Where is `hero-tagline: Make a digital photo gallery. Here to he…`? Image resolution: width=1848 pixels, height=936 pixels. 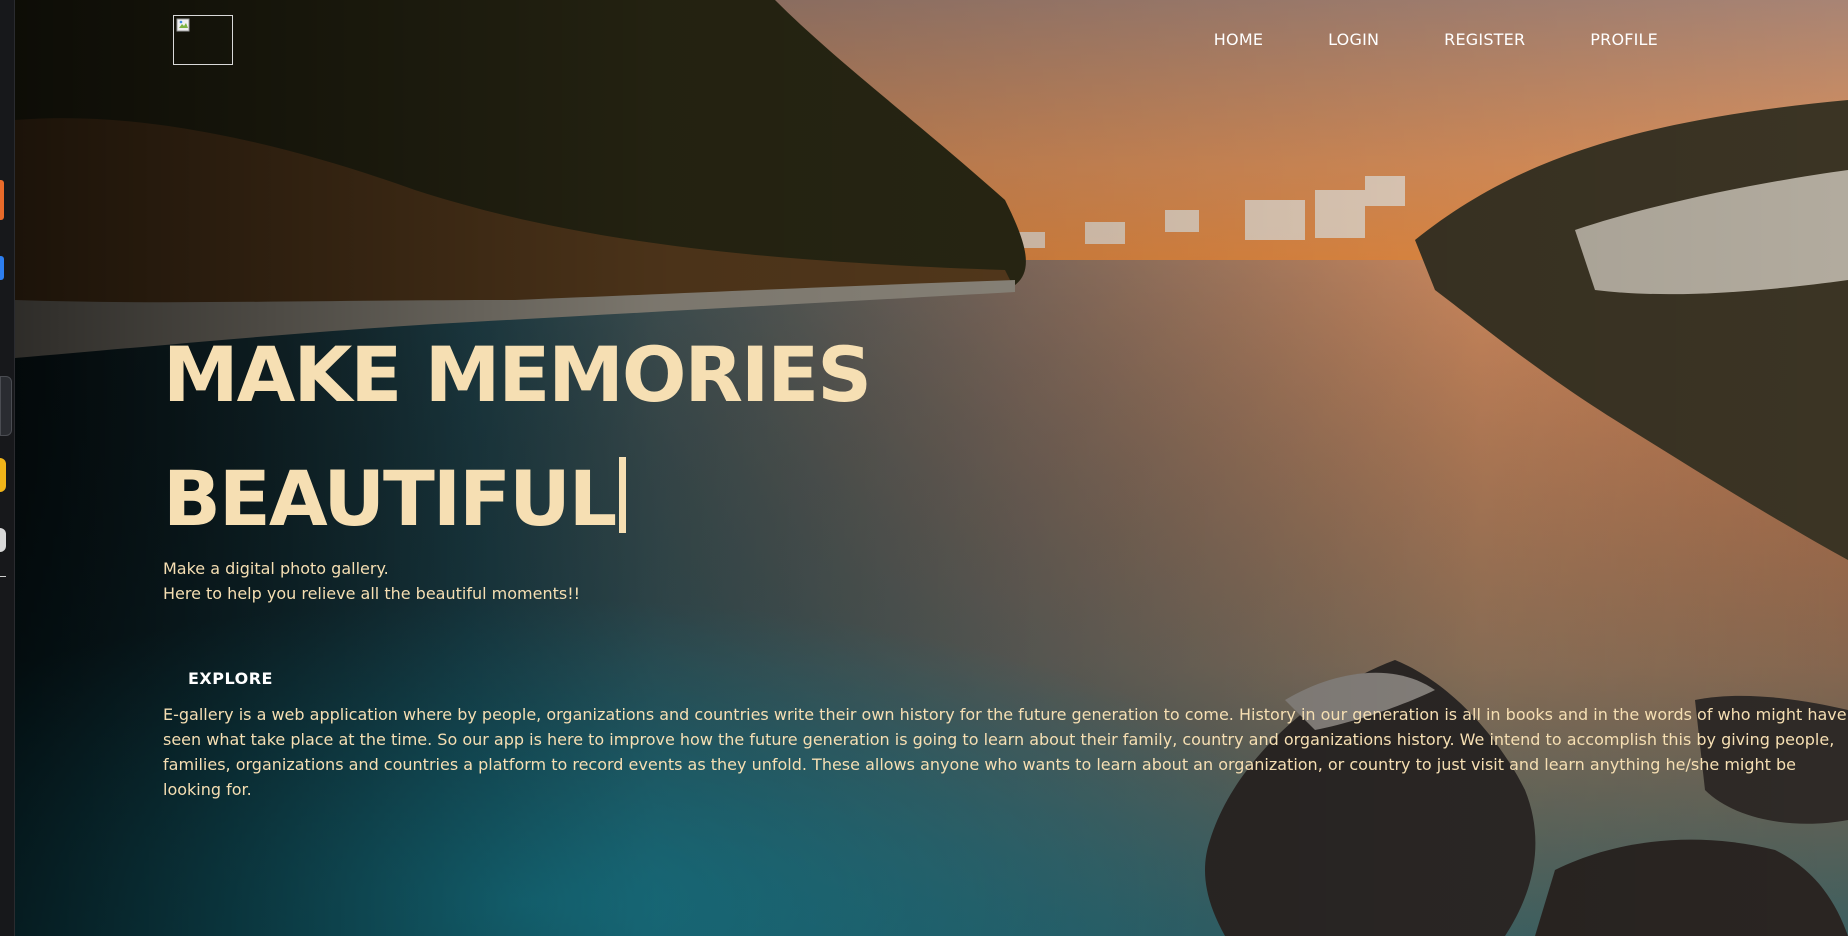 hero-tagline: Make a digital photo gallery. Here to he… is located at coordinates (371, 581).